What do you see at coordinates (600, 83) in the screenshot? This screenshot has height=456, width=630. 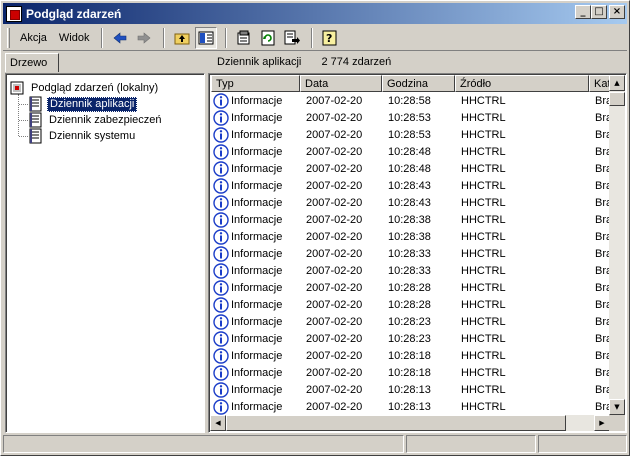 I see `column-header-category: Kat` at bounding box center [600, 83].